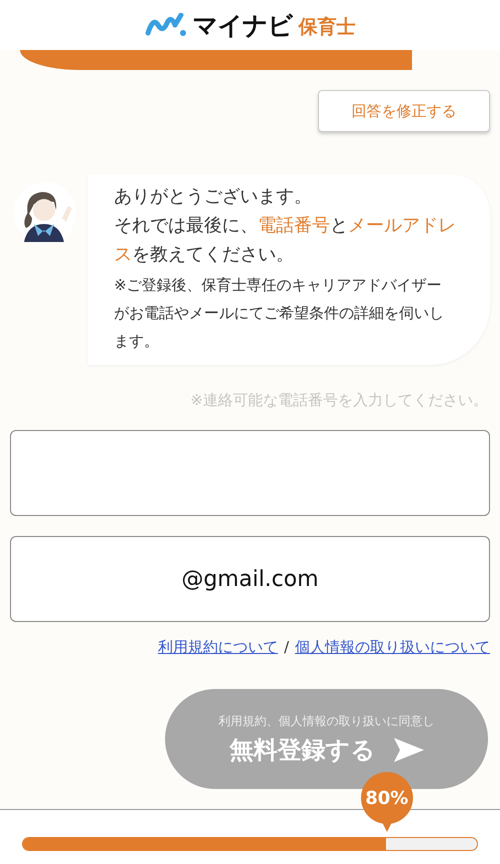  Describe the element at coordinates (387, 827) in the screenshot. I see `badge-pointer` at that location.